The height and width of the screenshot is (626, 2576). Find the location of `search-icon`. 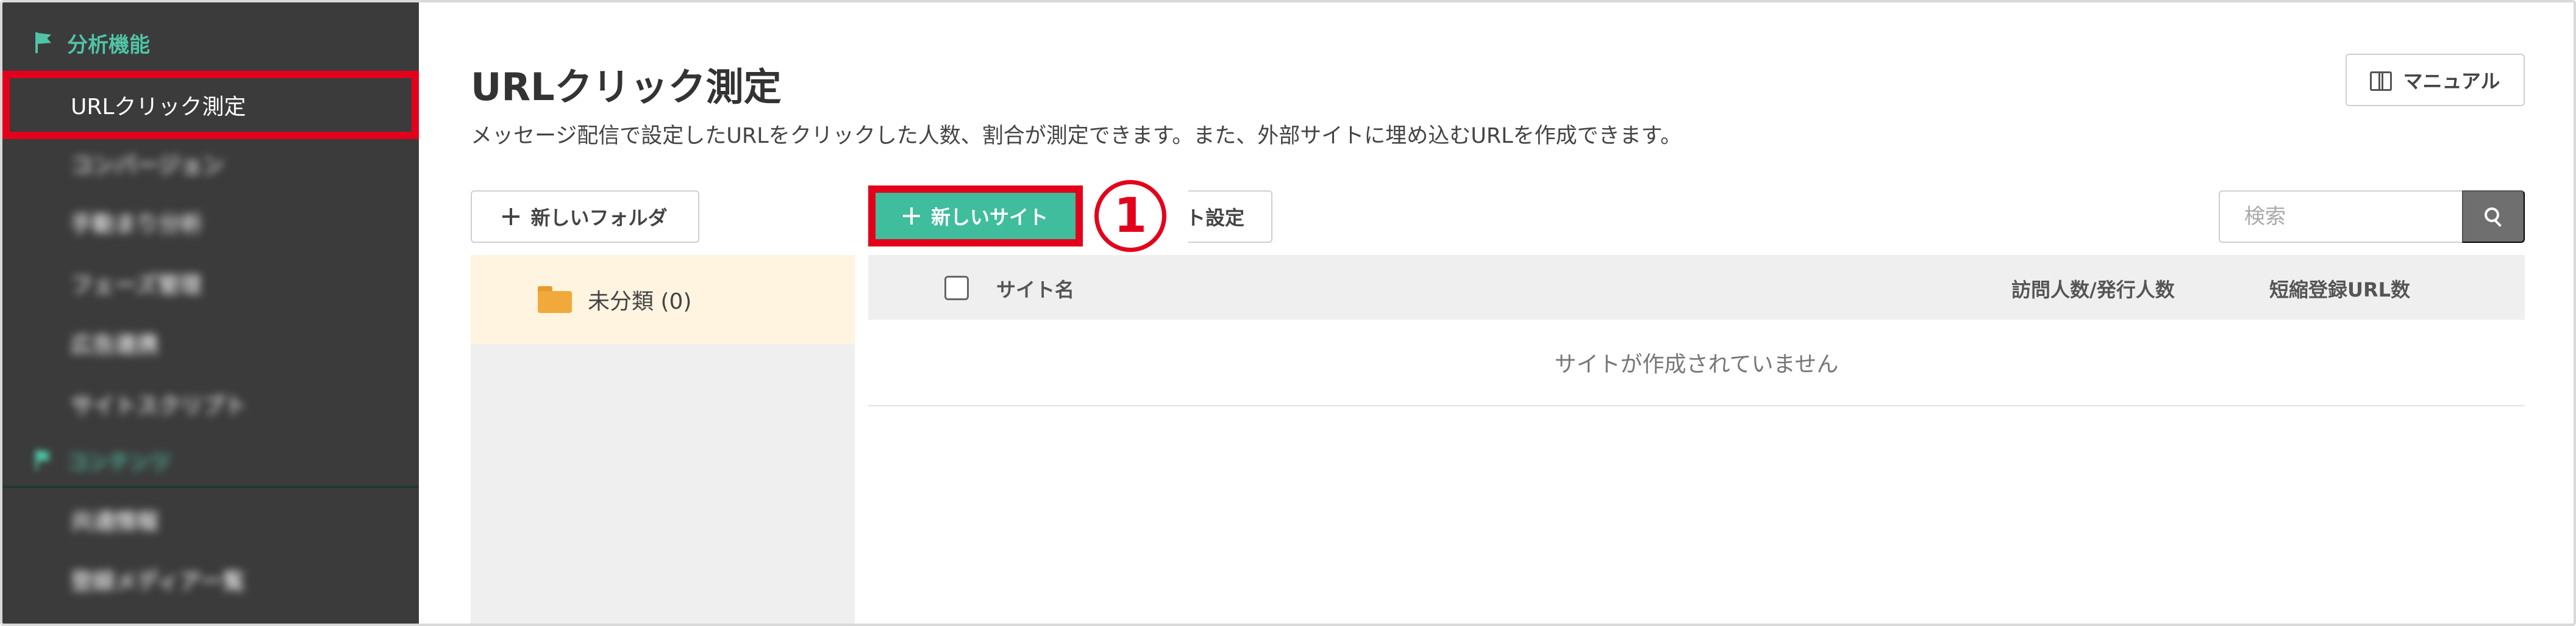

search-icon is located at coordinates (2493, 216).